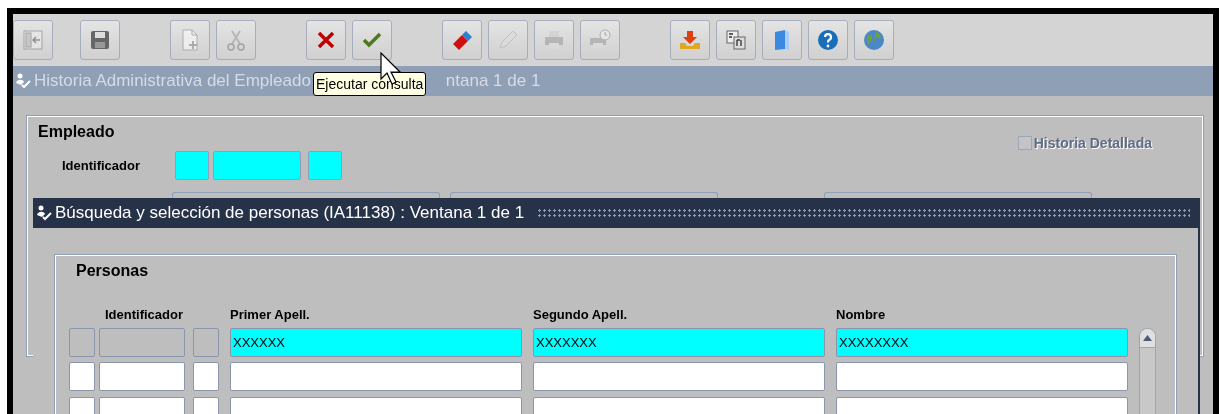 This screenshot has height=414, width=1219. What do you see at coordinates (113, 271) in the screenshot?
I see `section-heading: Personas` at bounding box center [113, 271].